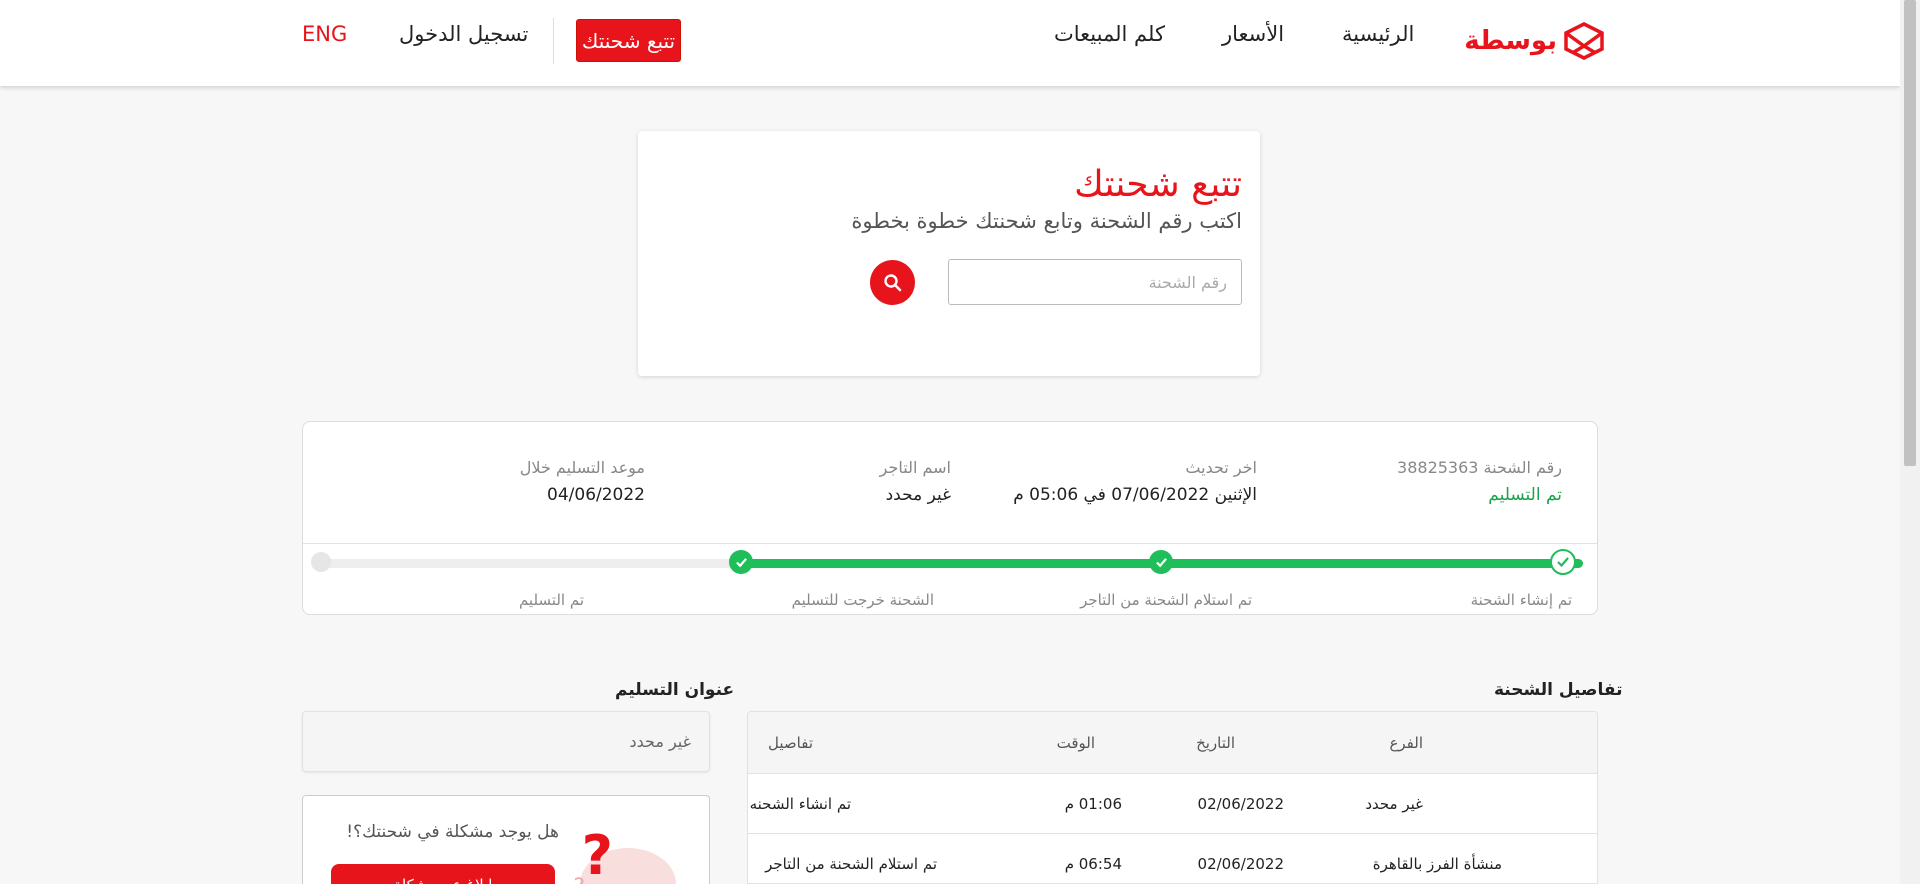 This screenshot has width=1920, height=884. I want to click on row-time: 06:54 م, so click(1093, 863).